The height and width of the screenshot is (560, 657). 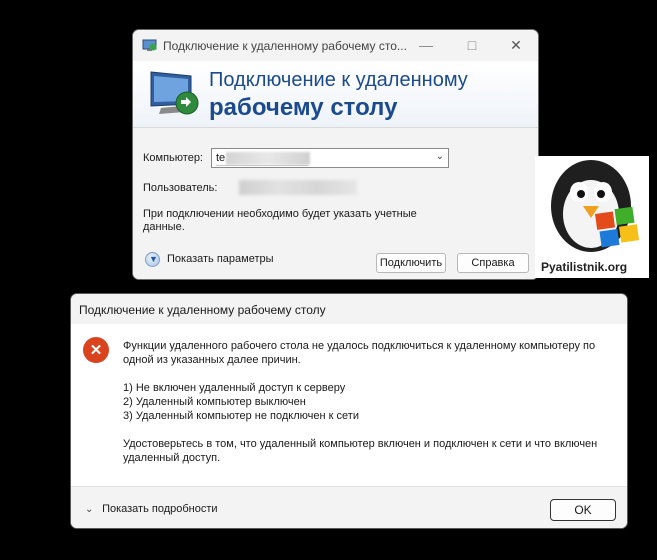 What do you see at coordinates (516, 45) in the screenshot?
I see `close-button: ✕` at bounding box center [516, 45].